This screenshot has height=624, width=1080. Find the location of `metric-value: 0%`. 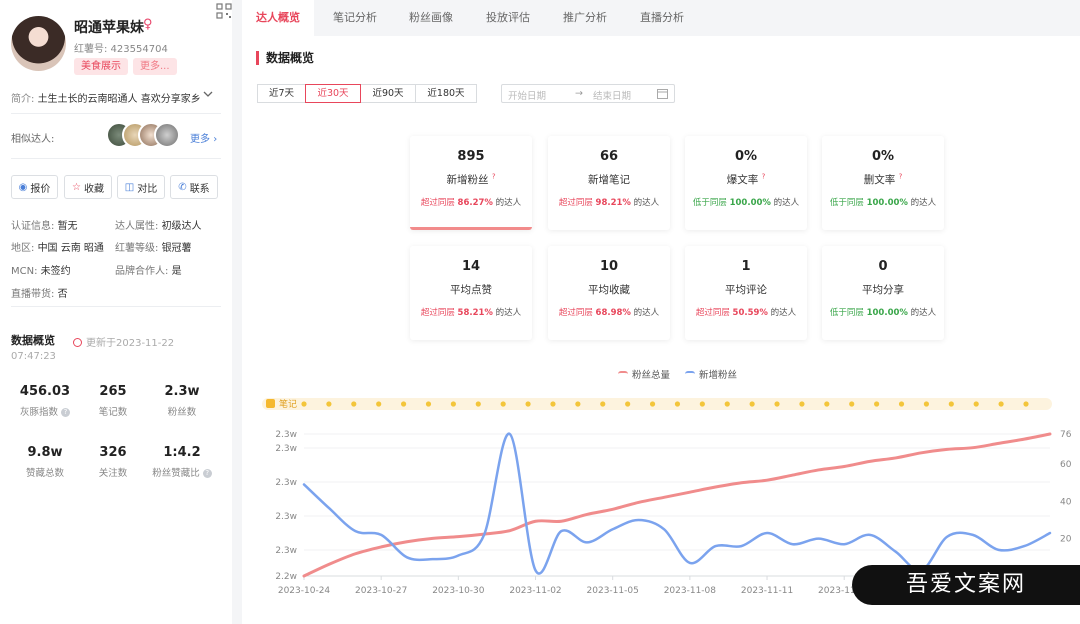

metric-value: 0% is located at coordinates (746, 156).